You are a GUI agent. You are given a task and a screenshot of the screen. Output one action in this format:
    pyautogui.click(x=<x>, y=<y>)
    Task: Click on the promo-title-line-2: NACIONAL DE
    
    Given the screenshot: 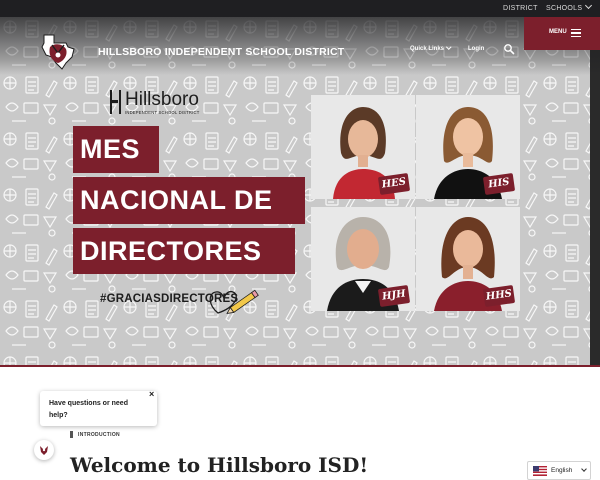 What is the action you would take?
    pyautogui.click(x=189, y=200)
    